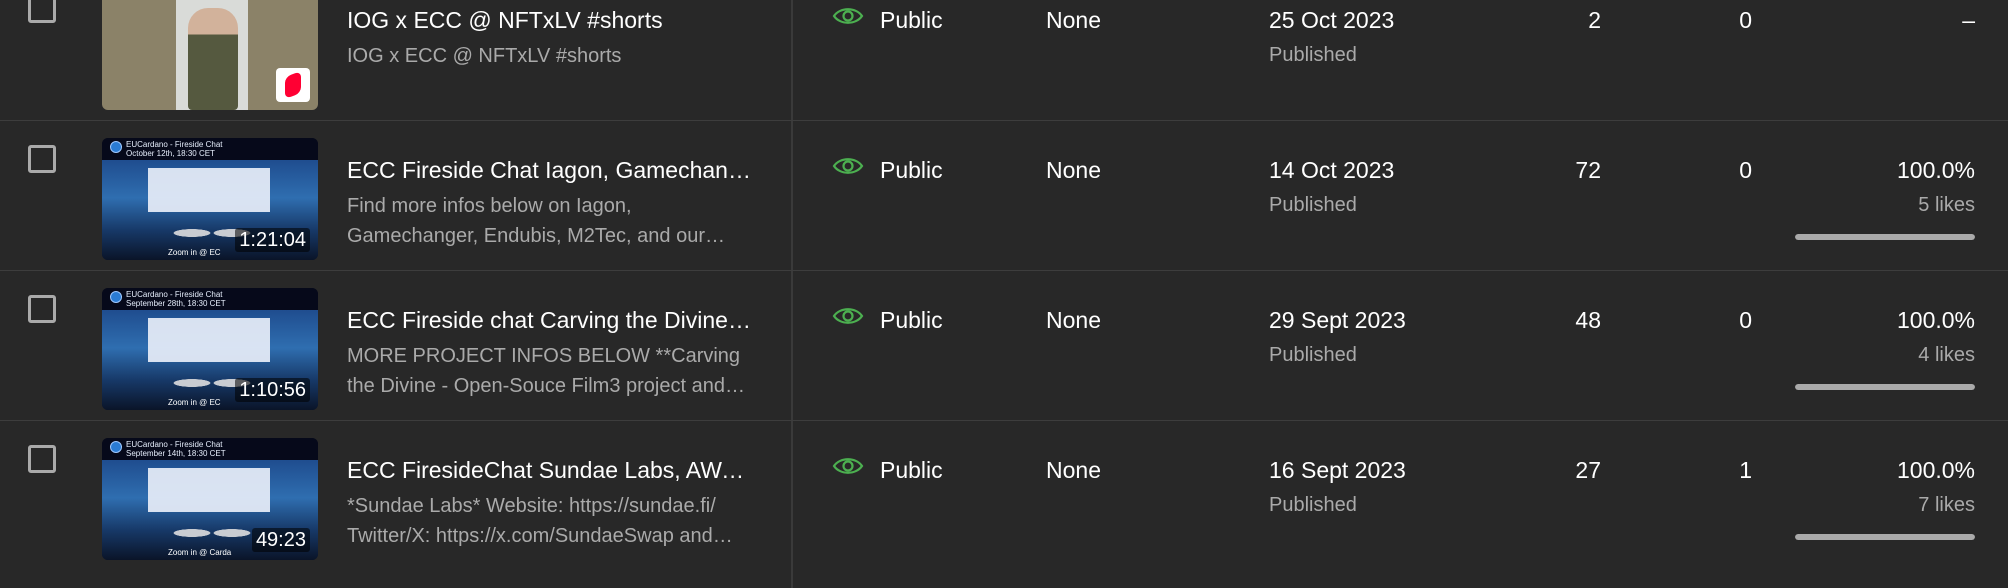  I want to click on views-count: 27, so click(1588, 470).